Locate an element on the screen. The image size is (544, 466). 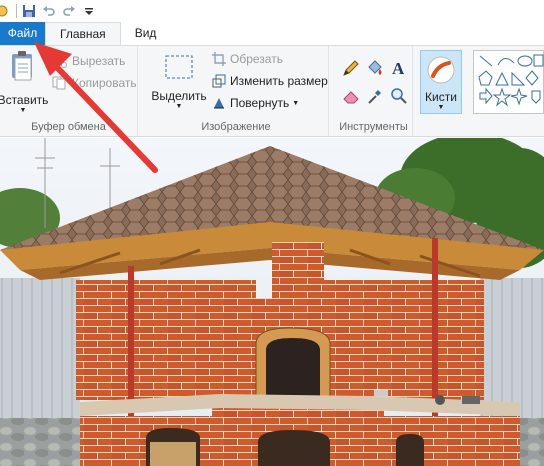
select-button: Выделить ▼ is located at coordinates (179, 82).